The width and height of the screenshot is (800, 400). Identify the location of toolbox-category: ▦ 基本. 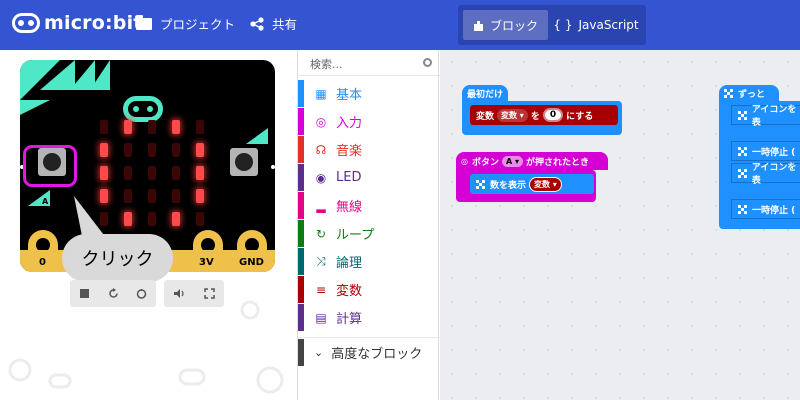
(369, 93).